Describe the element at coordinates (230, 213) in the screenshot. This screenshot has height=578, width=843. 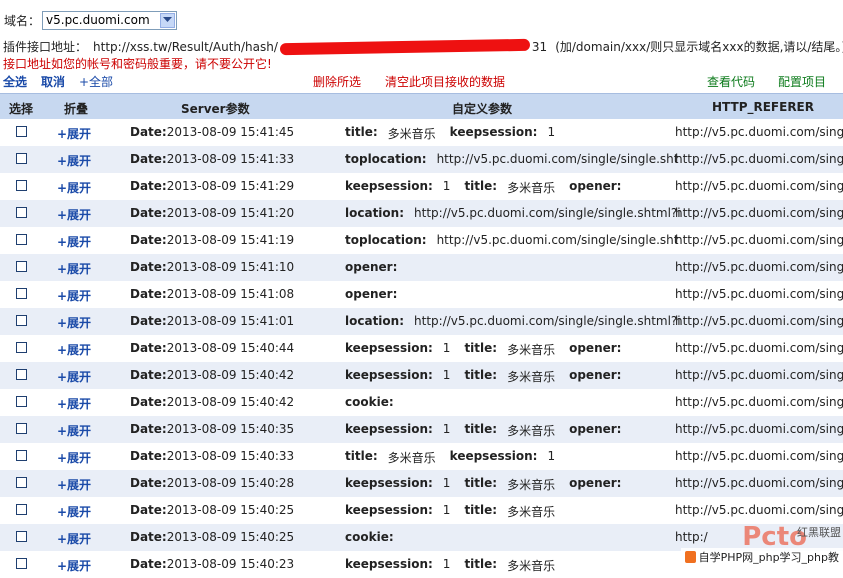
I see `server-param-date: 2013-08-09 15:41:20` at that location.